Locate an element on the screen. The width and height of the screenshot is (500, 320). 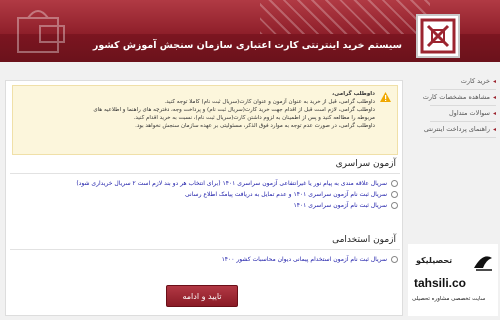
sidebar-item-label: راهنمای پرداخت اینترنتی is located at coordinates (456, 129).